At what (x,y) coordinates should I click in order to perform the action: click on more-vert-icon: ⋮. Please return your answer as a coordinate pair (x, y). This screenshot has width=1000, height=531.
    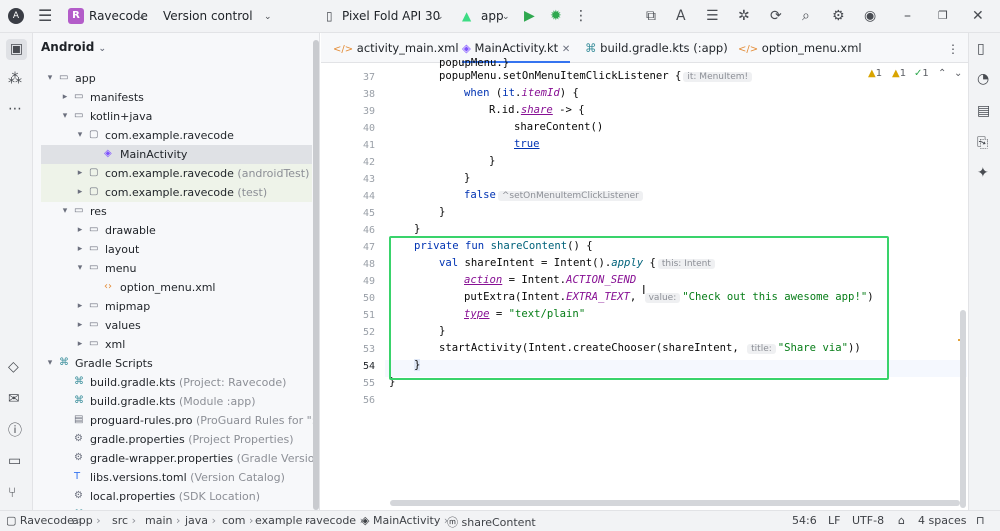
    Looking at the image, I should click on (581, 16).